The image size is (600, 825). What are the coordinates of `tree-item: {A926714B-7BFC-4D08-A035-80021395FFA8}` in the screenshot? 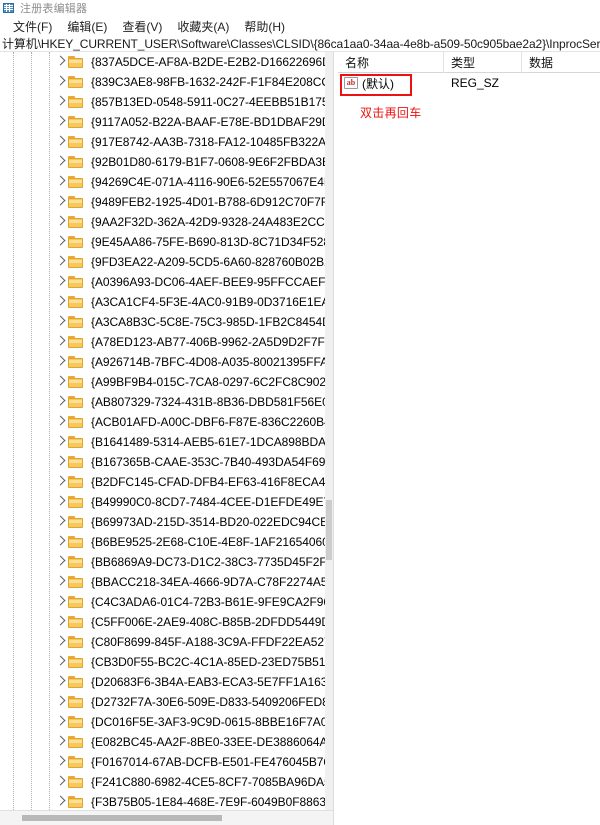 It's located at (162, 362).